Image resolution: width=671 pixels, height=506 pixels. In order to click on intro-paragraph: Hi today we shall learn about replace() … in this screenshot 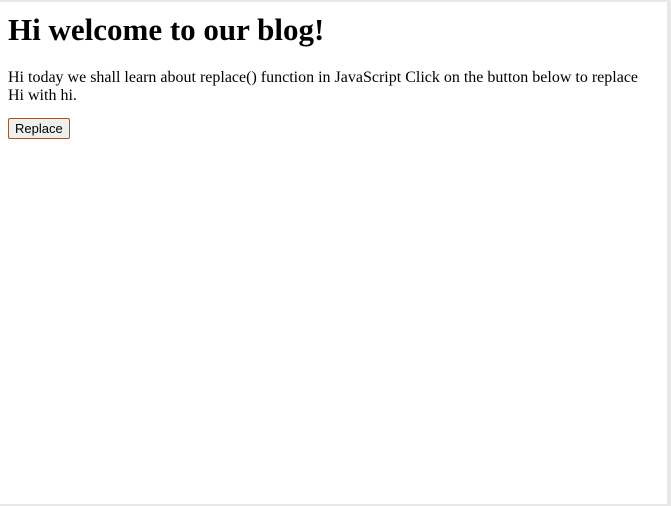, I will do `click(323, 86)`.